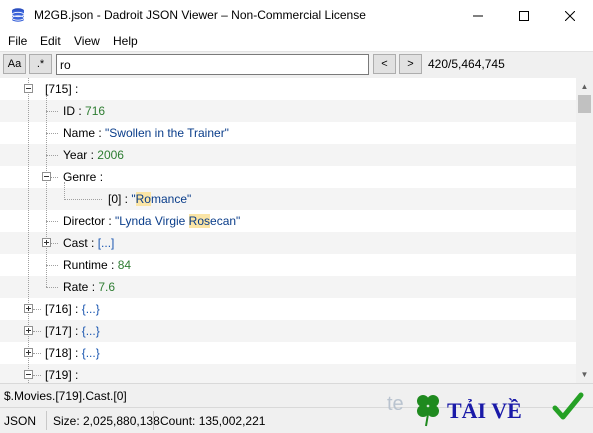 The width and height of the screenshot is (593, 433). I want to click on scroll-down-icon: ▼, so click(584, 374).